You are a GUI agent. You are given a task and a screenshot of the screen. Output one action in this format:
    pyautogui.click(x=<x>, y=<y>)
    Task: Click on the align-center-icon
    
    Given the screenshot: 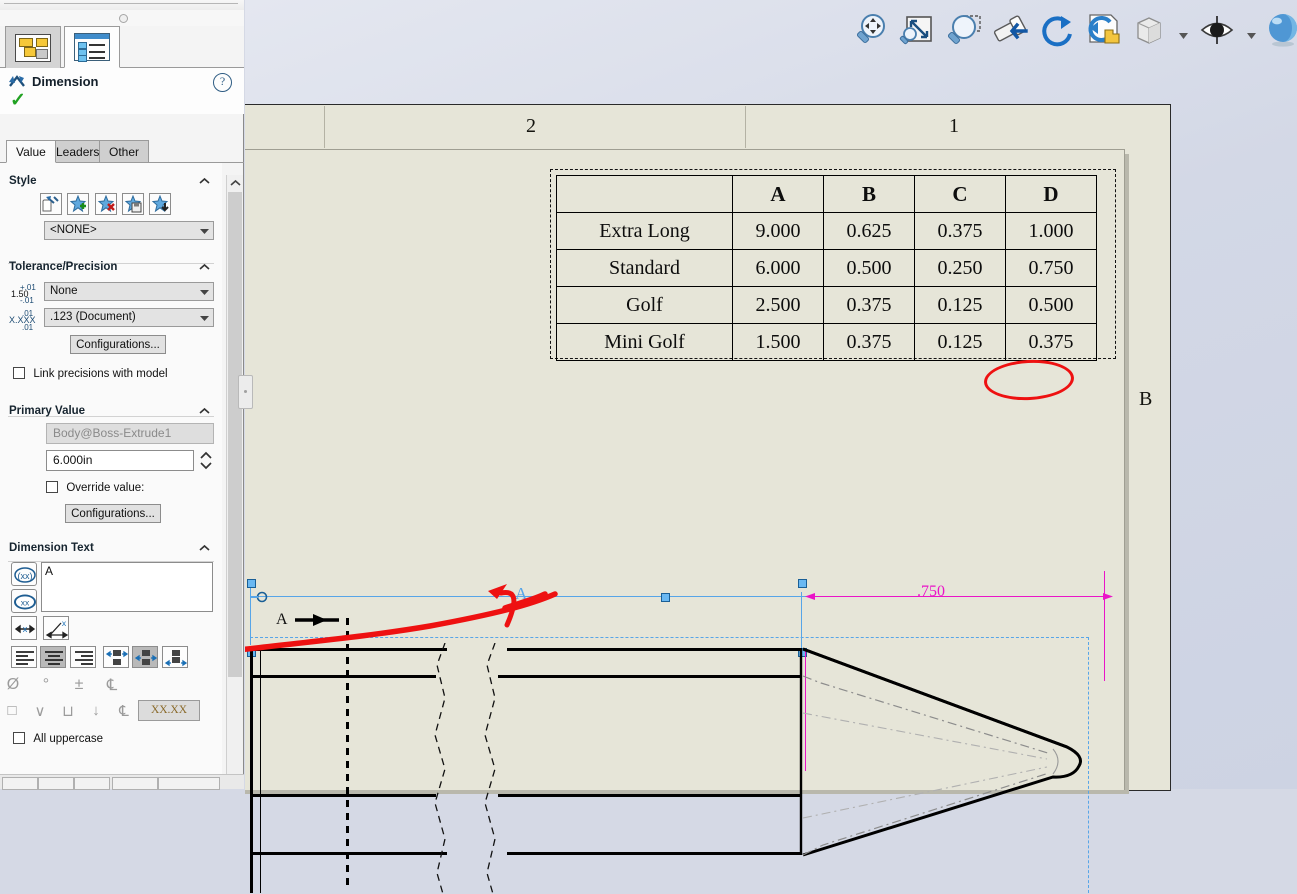 What is the action you would take?
    pyautogui.click(x=53, y=657)
    